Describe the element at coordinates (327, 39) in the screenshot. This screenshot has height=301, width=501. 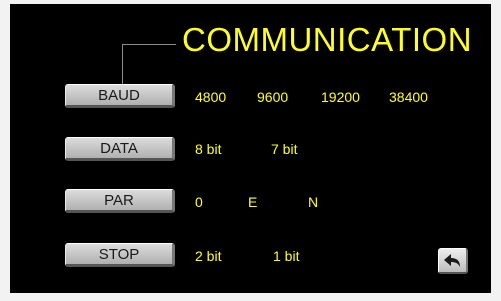
I see `page-title: COMMUNICATION` at that location.